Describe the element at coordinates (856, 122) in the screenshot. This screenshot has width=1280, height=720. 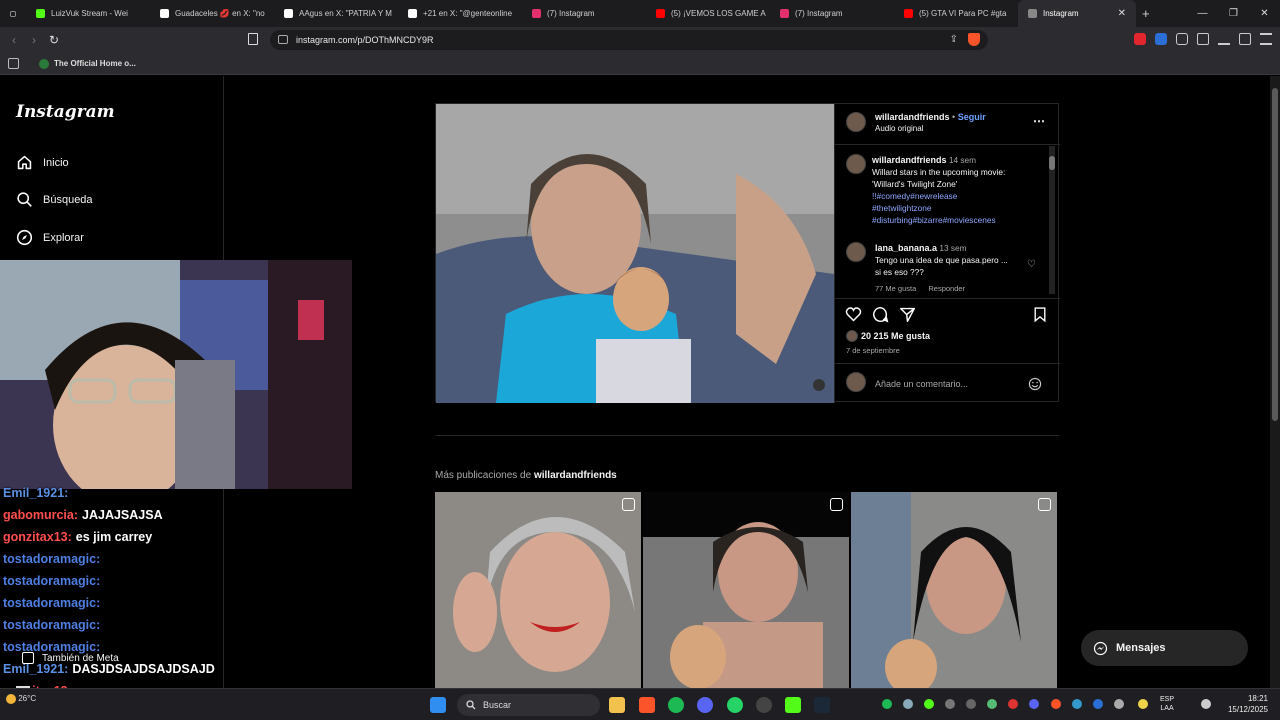
I see `author-avatar` at that location.